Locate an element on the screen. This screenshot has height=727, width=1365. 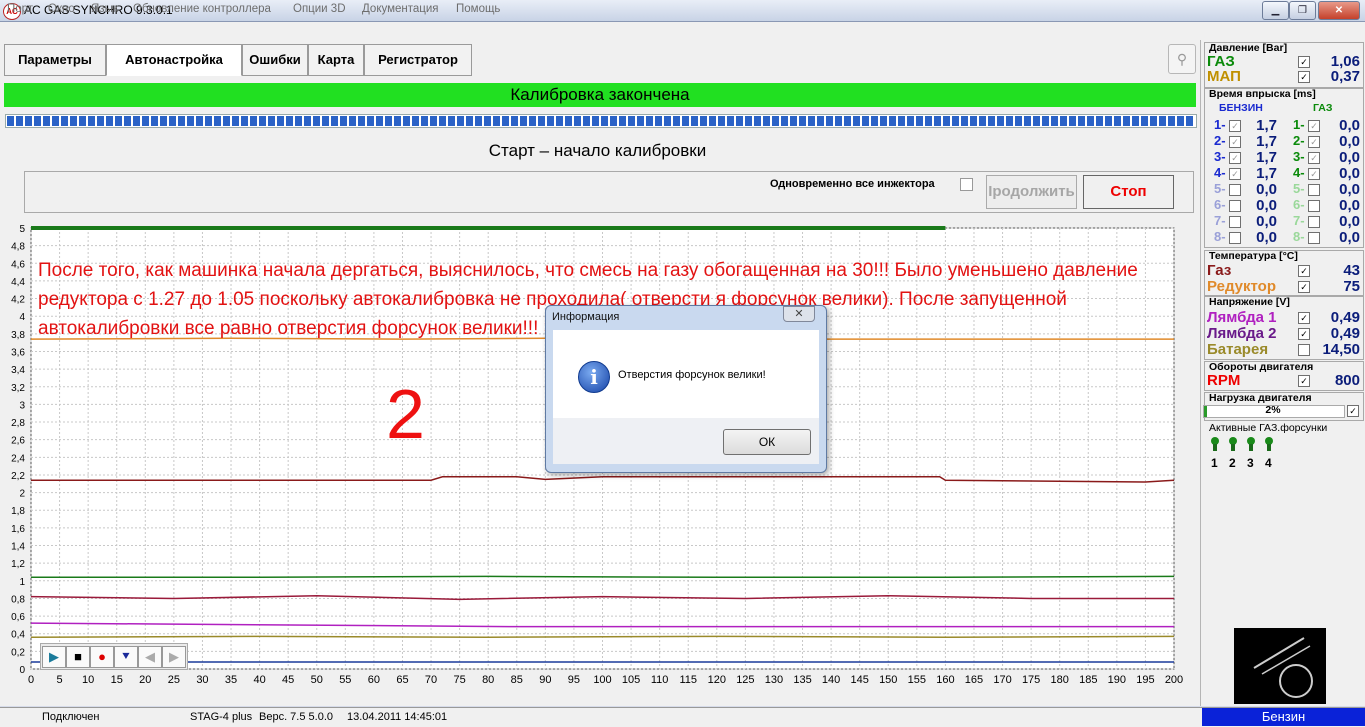
map-pressure-checkbox: ✓ is located at coordinates (1304, 77).